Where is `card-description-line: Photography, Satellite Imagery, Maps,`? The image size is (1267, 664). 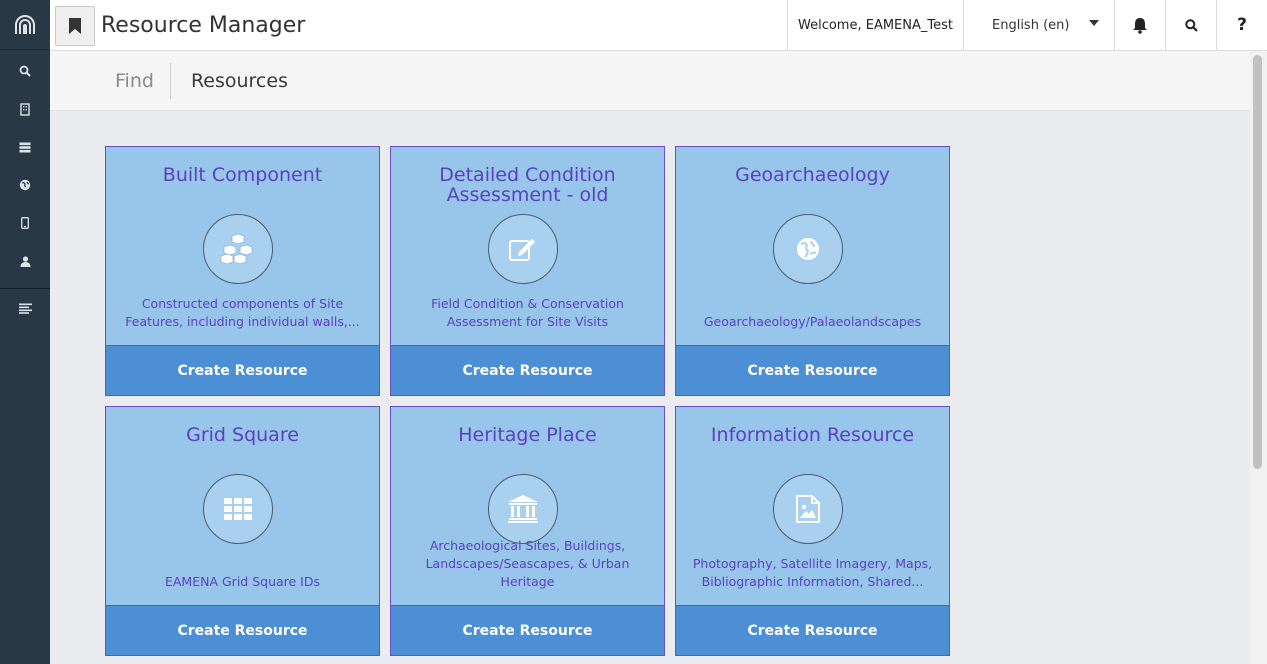 card-description-line: Photography, Satellite Imagery, Maps, is located at coordinates (812, 563).